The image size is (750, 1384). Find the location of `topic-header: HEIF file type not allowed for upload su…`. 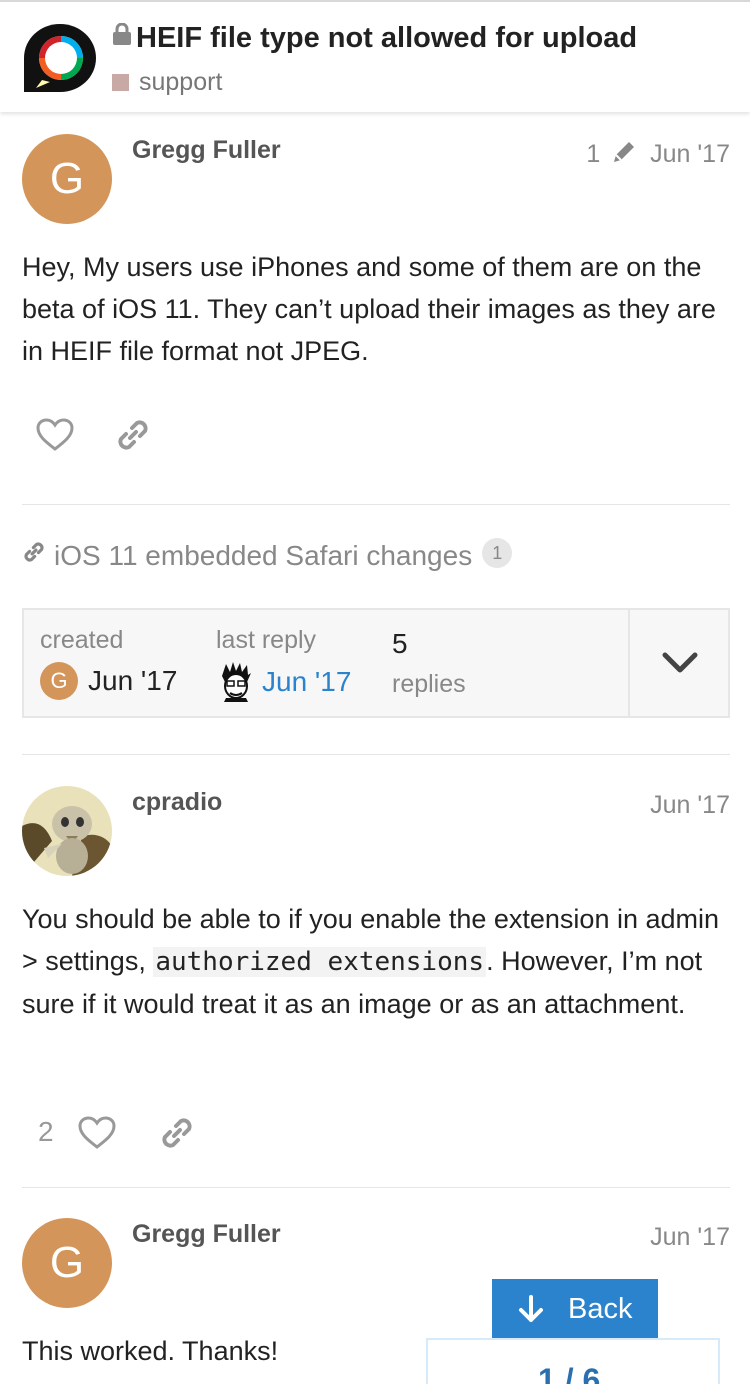

topic-header: HEIF file type not allowed for upload su… is located at coordinates (375, 56).